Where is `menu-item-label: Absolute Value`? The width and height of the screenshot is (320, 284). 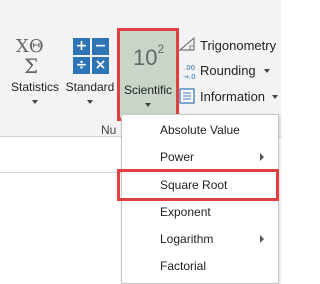
menu-item-label: Absolute Value is located at coordinates (200, 130).